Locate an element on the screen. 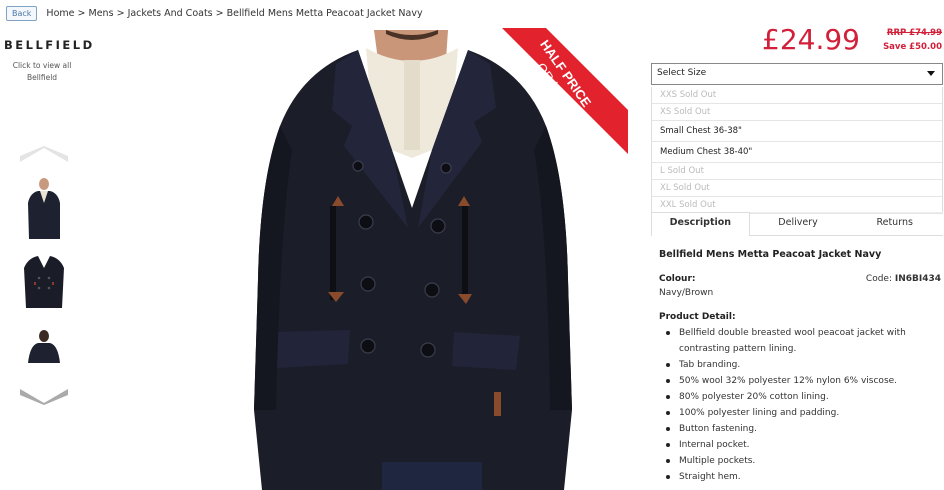  size-dropdown: Select Size is located at coordinates (797, 74).